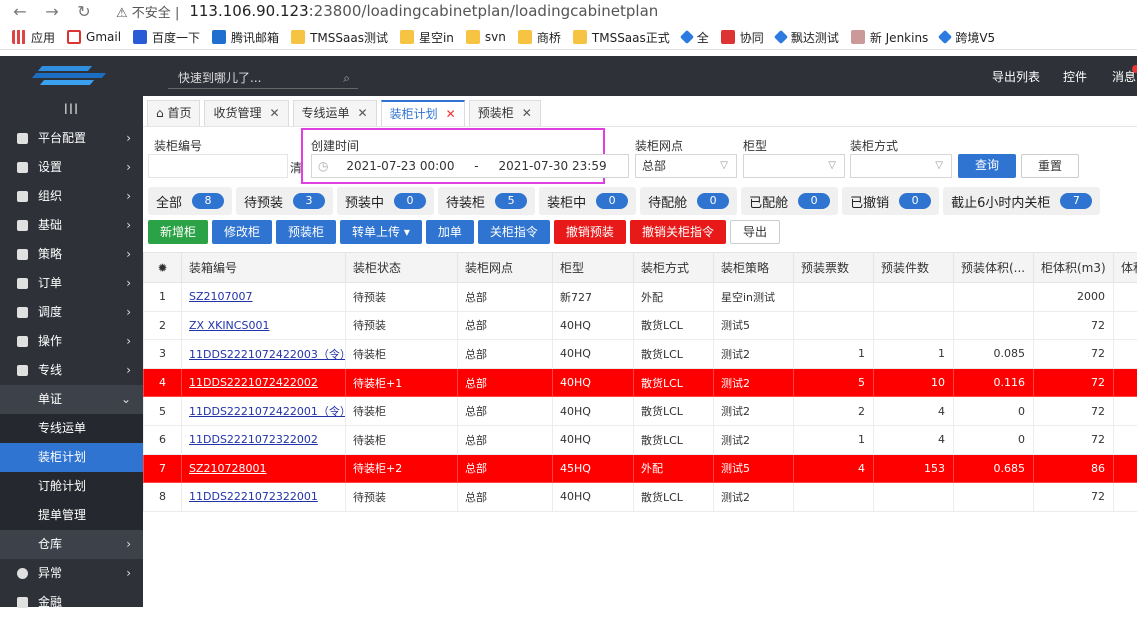  What do you see at coordinates (163, 268) in the screenshot?
I see `table-settings-icon: ✹` at bounding box center [163, 268].